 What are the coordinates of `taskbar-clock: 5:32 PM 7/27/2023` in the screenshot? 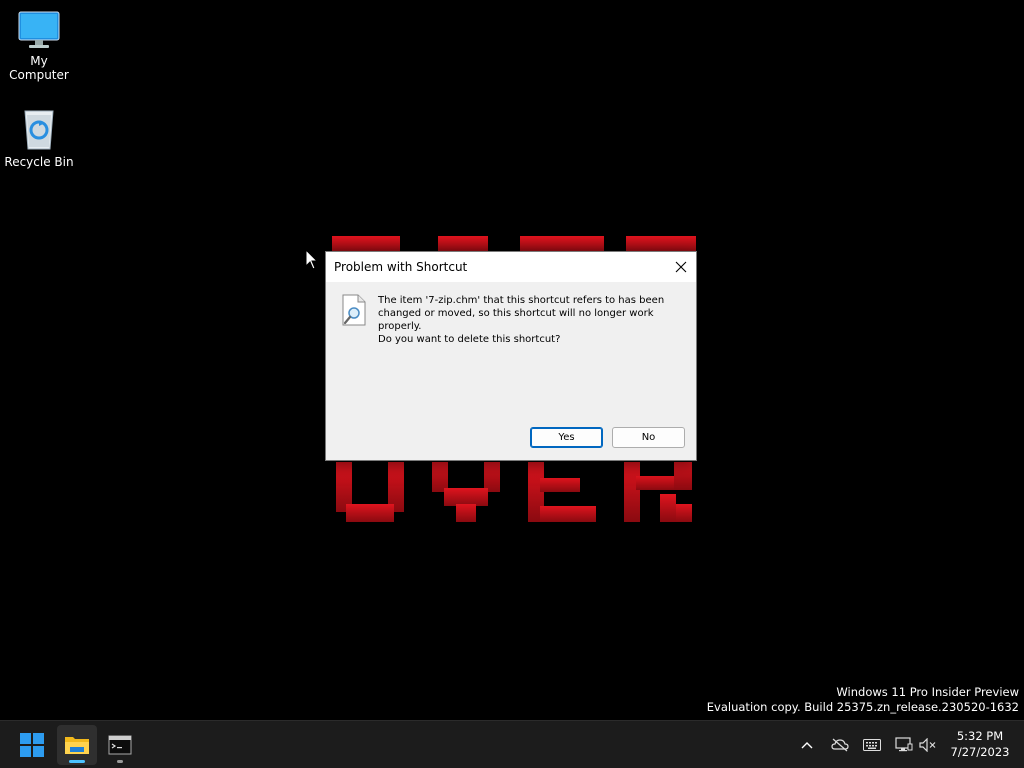 It's located at (980, 744).